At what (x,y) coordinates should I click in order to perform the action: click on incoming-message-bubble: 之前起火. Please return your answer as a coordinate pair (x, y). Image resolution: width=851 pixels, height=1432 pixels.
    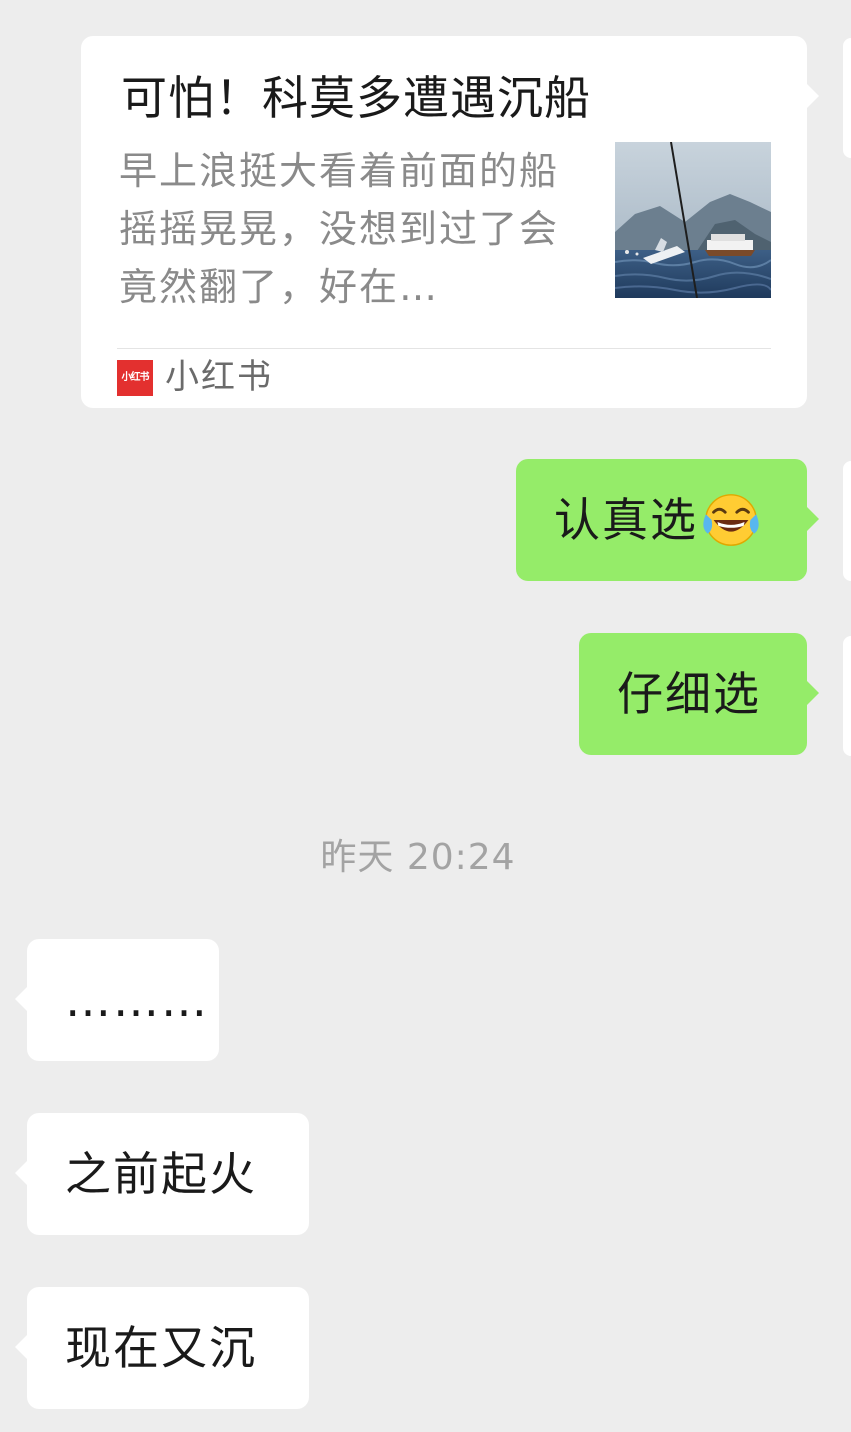
    Looking at the image, I should click on (162, 1174).